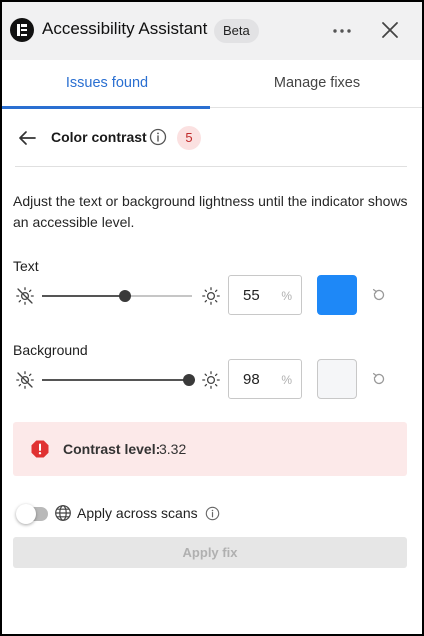  I want to click on panel-header: Accessibility Assistant Beta, so click(212, 31).